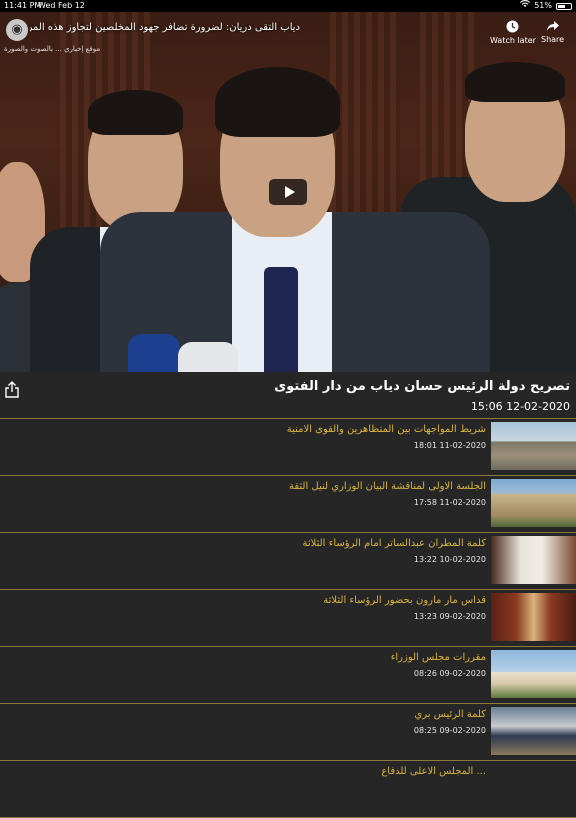  Describe the element at coordinates (449, 502) in the screenshot. I see `item-datetime: 17:58 11-02-2020` at that location.